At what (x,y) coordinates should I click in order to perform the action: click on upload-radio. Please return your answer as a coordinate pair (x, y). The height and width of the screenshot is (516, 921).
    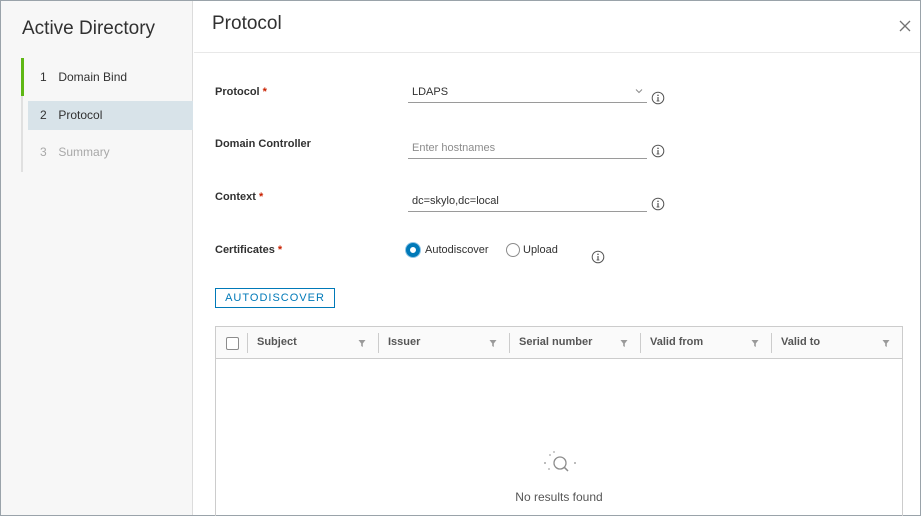
    Looking at the image, I should click on (513, 250).